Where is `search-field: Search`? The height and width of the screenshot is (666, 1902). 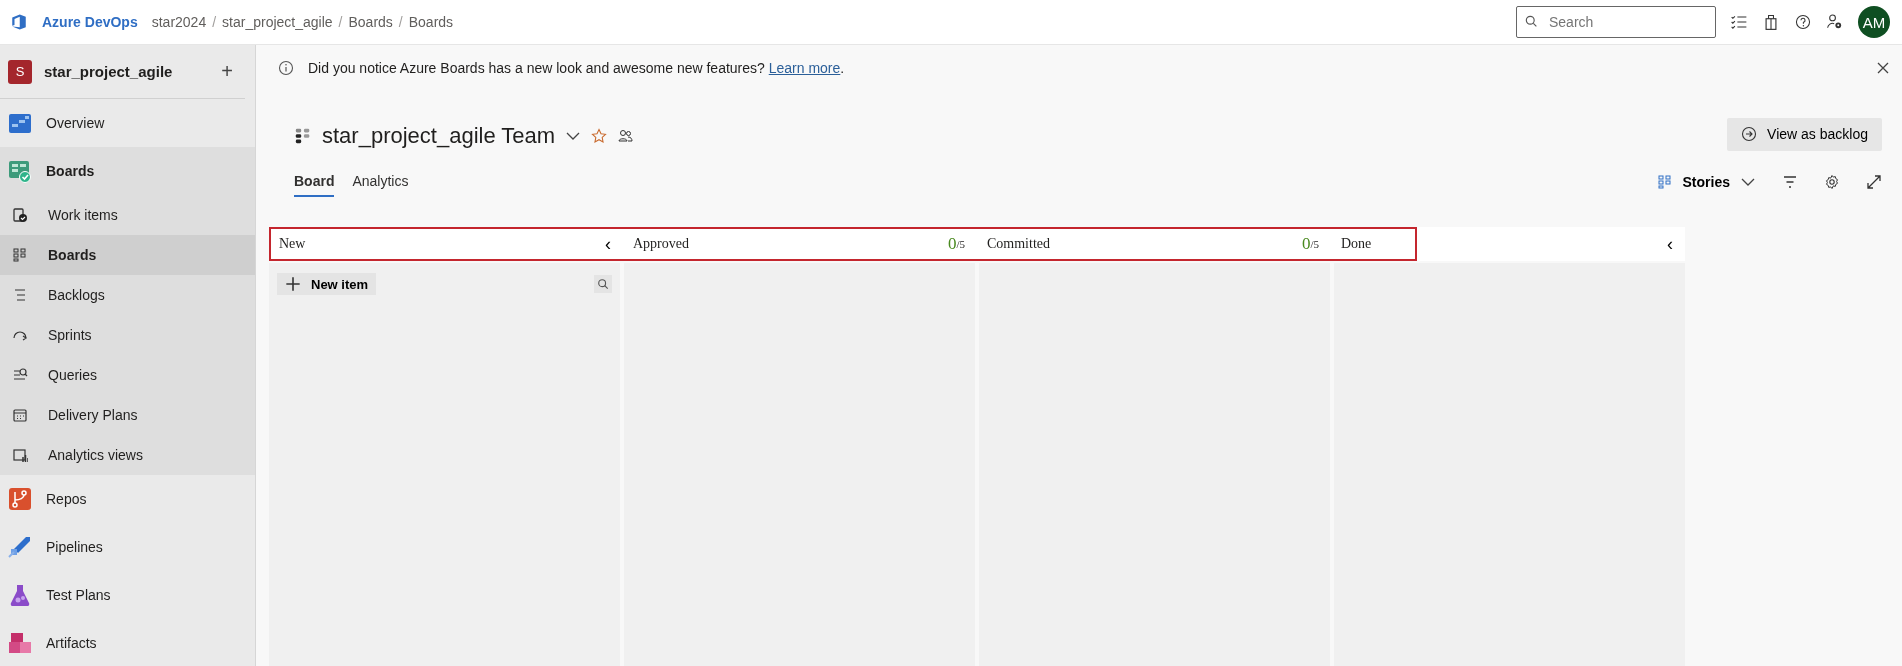
search-field: Search is located at coordinates (1616, 22).